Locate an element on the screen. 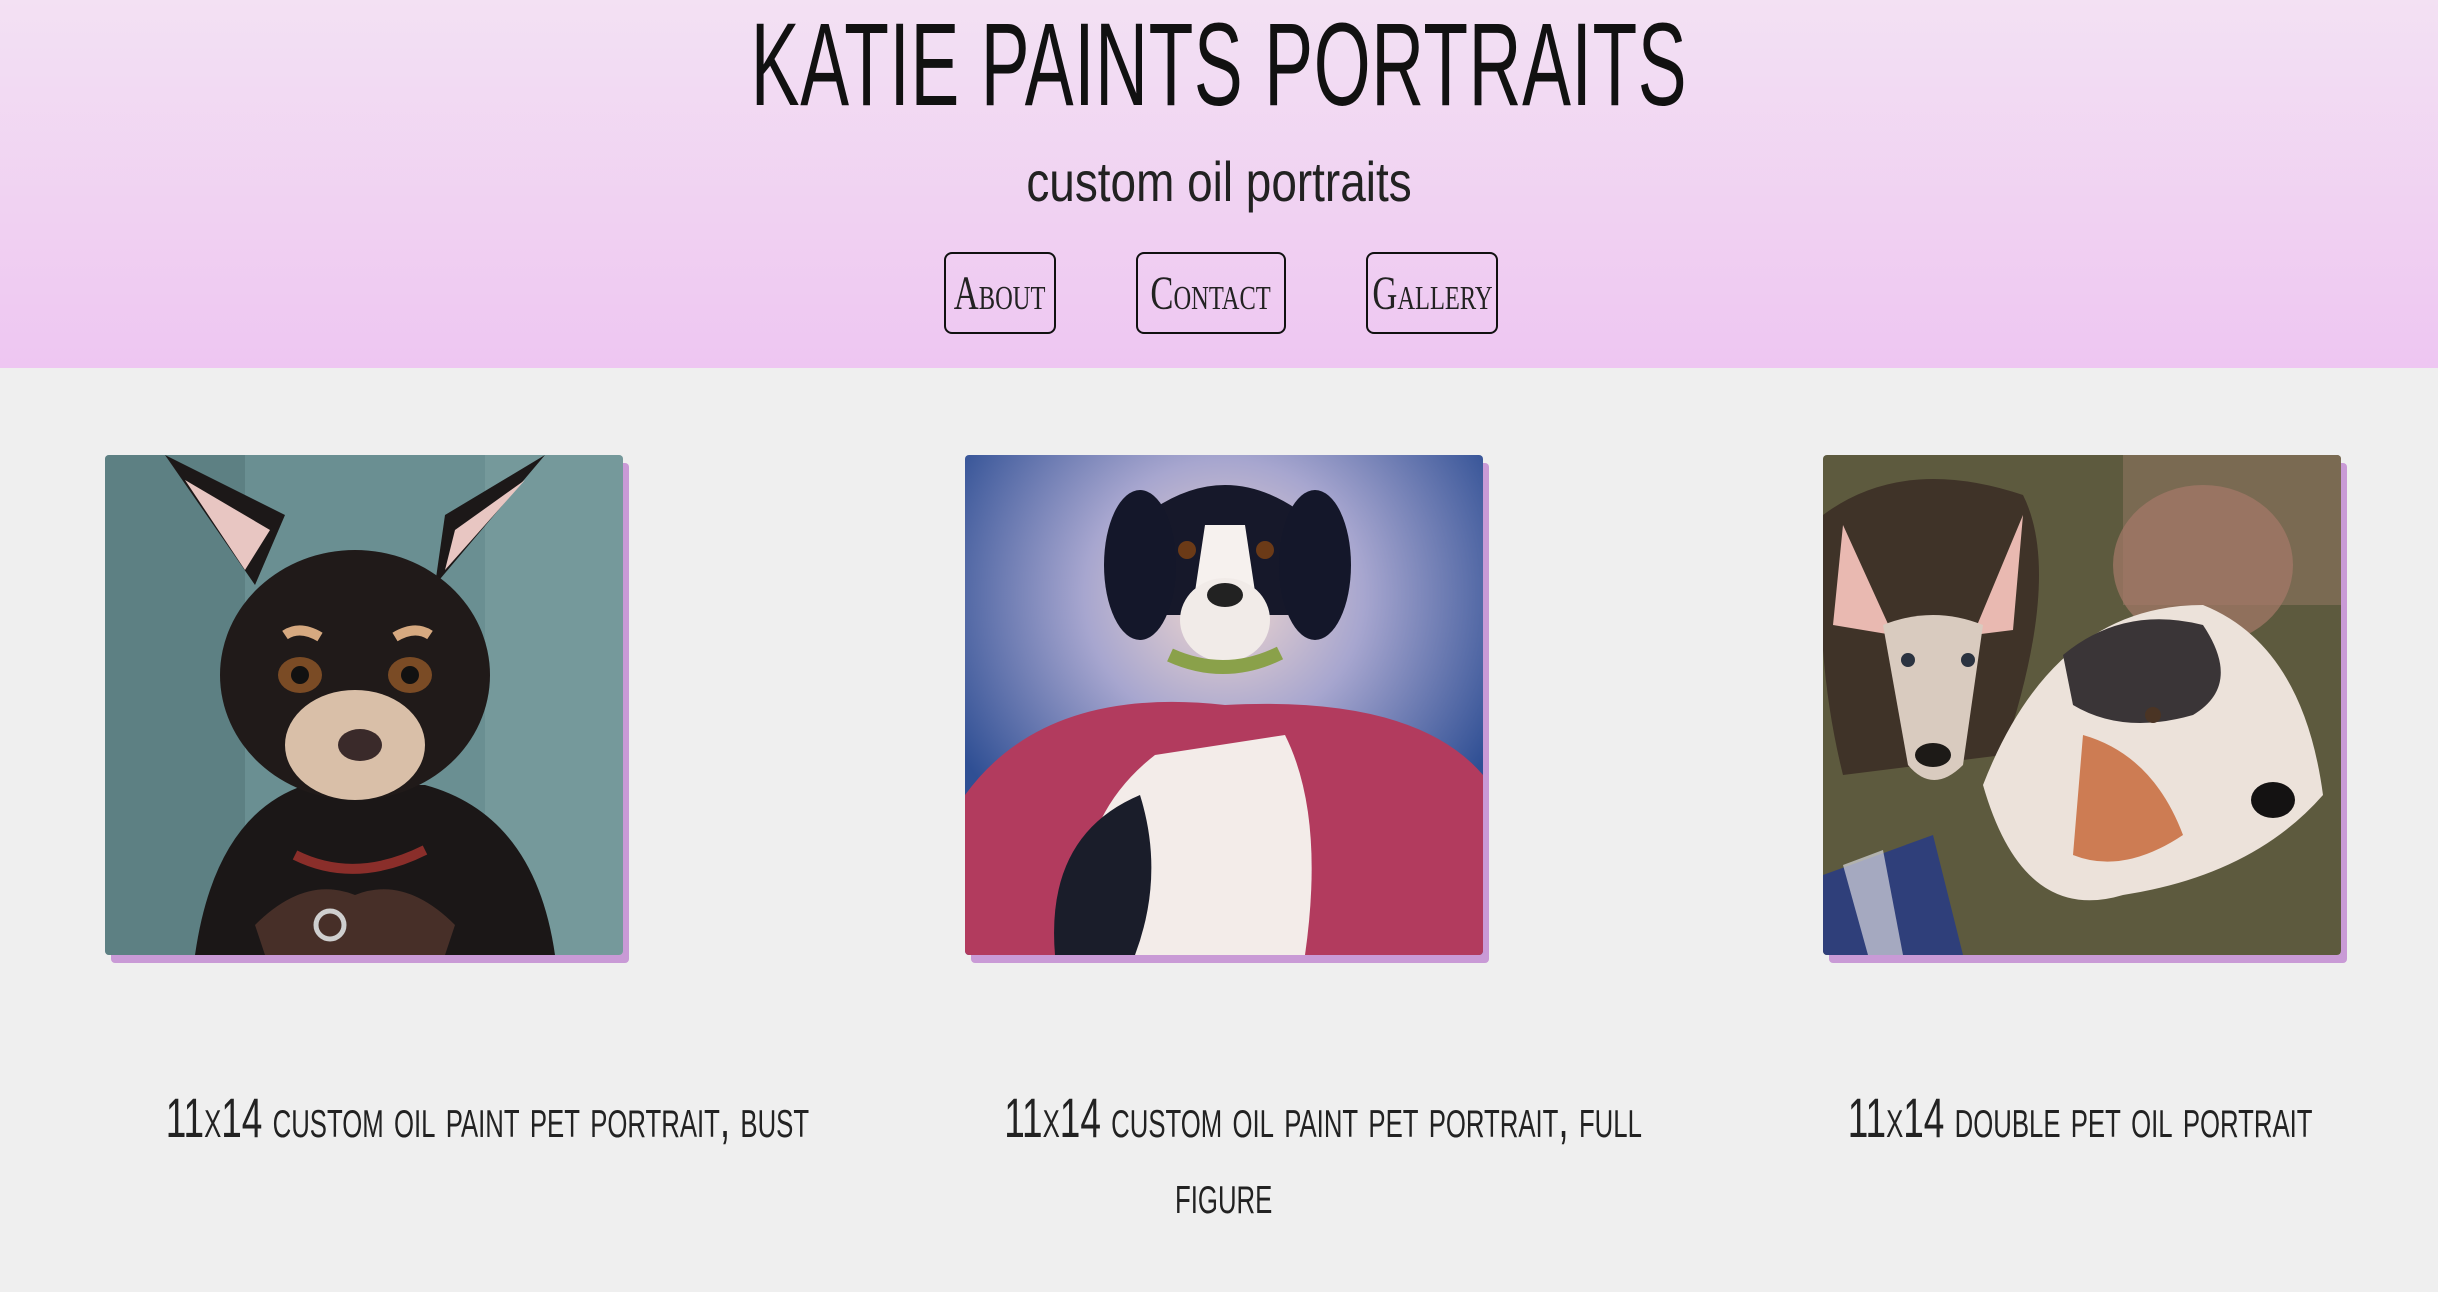 The image size is (2438, 1292). nav-gallery-button: Gallery is located at coordinates (1432, 293).